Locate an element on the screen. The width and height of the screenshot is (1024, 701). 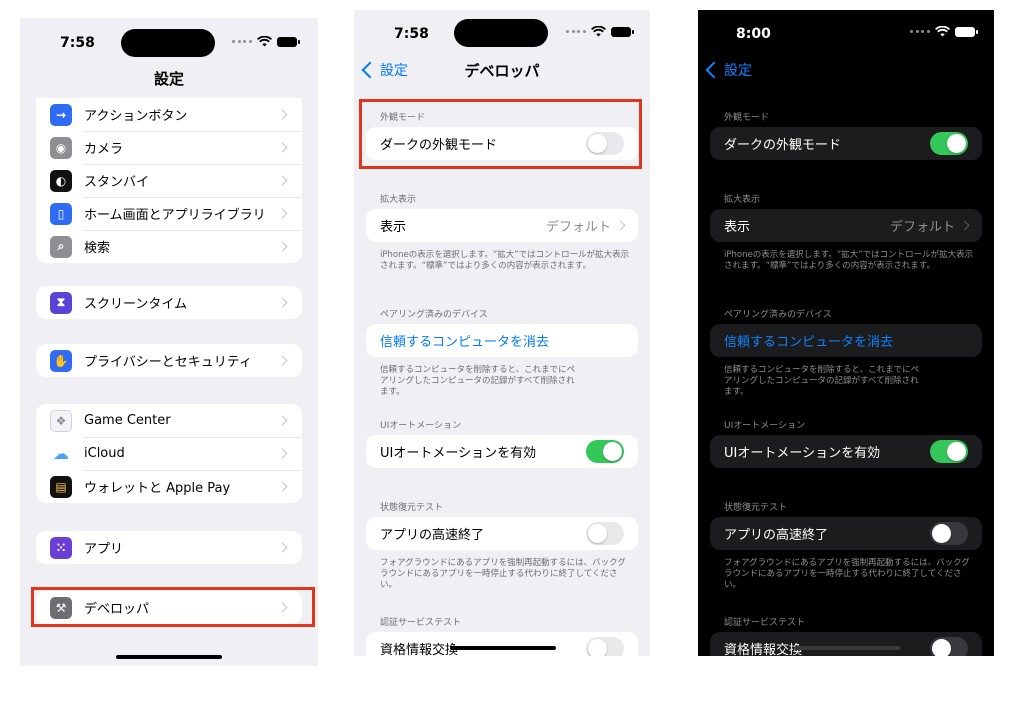
apps-grid-icon: ⁙ is located at coordinates (61, 547).